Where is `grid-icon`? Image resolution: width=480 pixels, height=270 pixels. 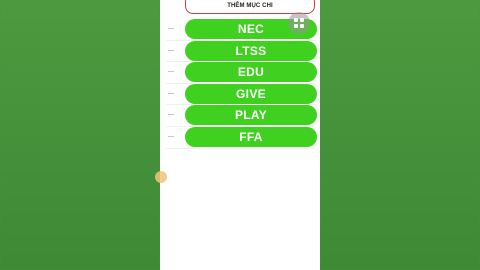 grid-icon is located at coordinates (299, 23).